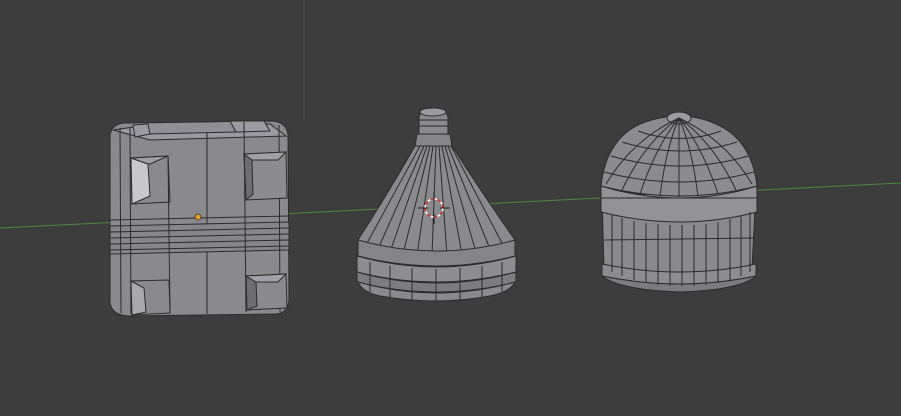 The width and height of the screenshot is (901, 416). I want to click on object-origin-dot, so click(198, 217).